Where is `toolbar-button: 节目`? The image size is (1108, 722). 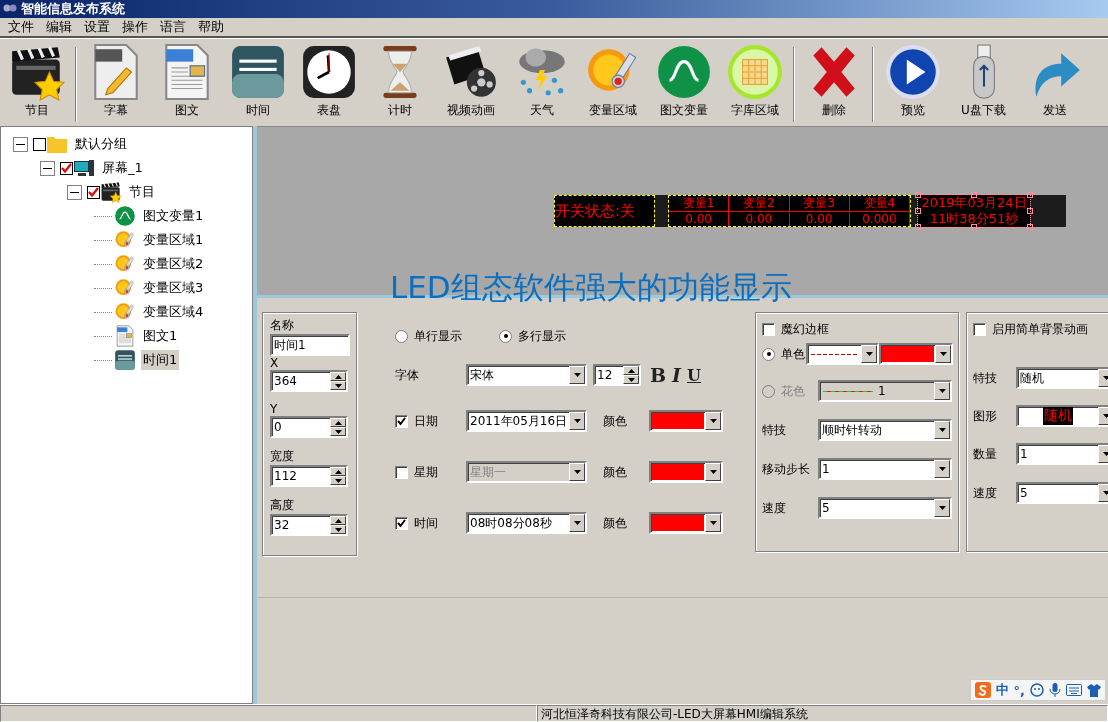
toolbar-button: 节目 is located at coordinates (36, 84).